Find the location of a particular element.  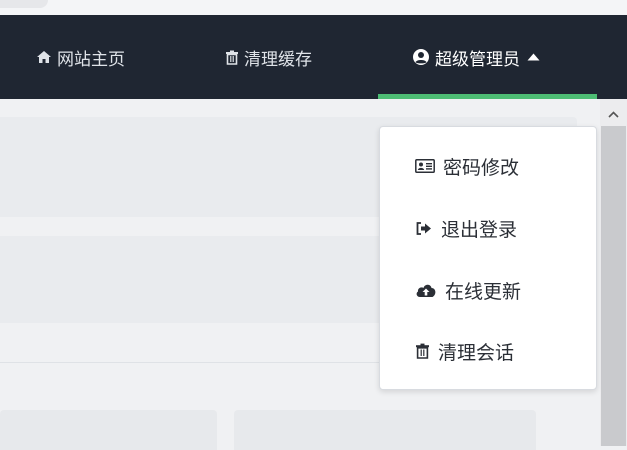

vertical-scrollbar is located at coordinates (613, 272).